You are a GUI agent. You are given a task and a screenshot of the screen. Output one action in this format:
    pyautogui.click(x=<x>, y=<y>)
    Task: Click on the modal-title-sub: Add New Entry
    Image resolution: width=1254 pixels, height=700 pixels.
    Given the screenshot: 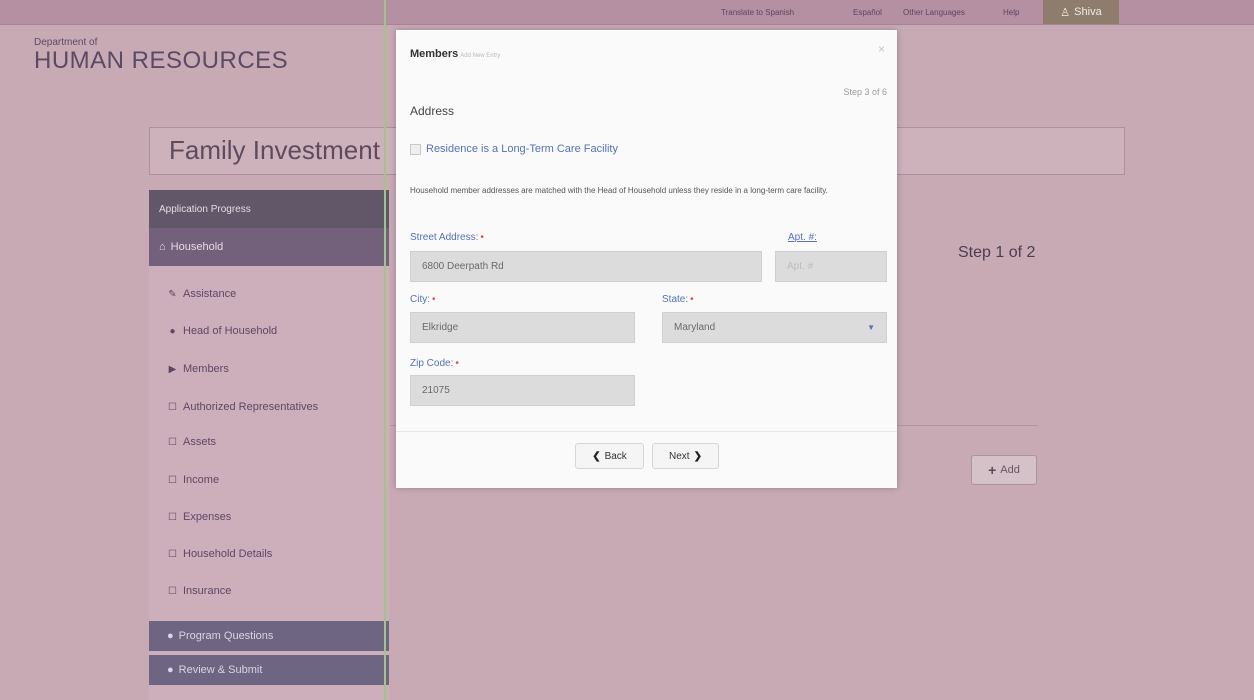 What is the action you would take?
    pyautogui.click(x=480, y=56)
    